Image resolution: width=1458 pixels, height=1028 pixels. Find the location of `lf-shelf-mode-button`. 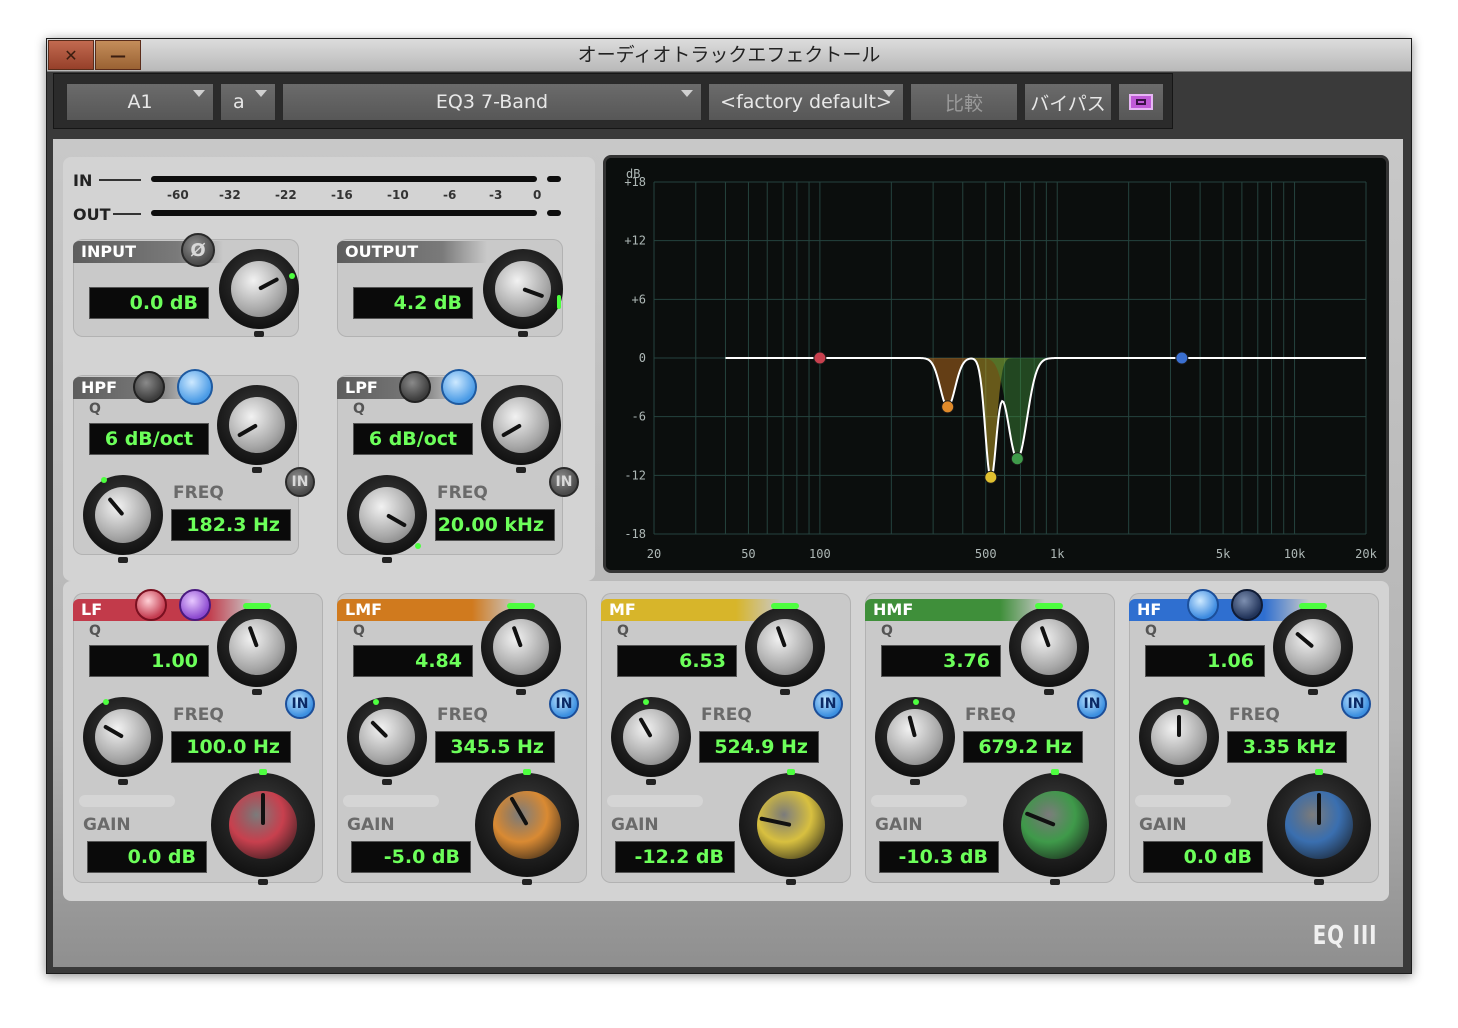

lf-shelf-mode-button is located at coordinates (195, 605).